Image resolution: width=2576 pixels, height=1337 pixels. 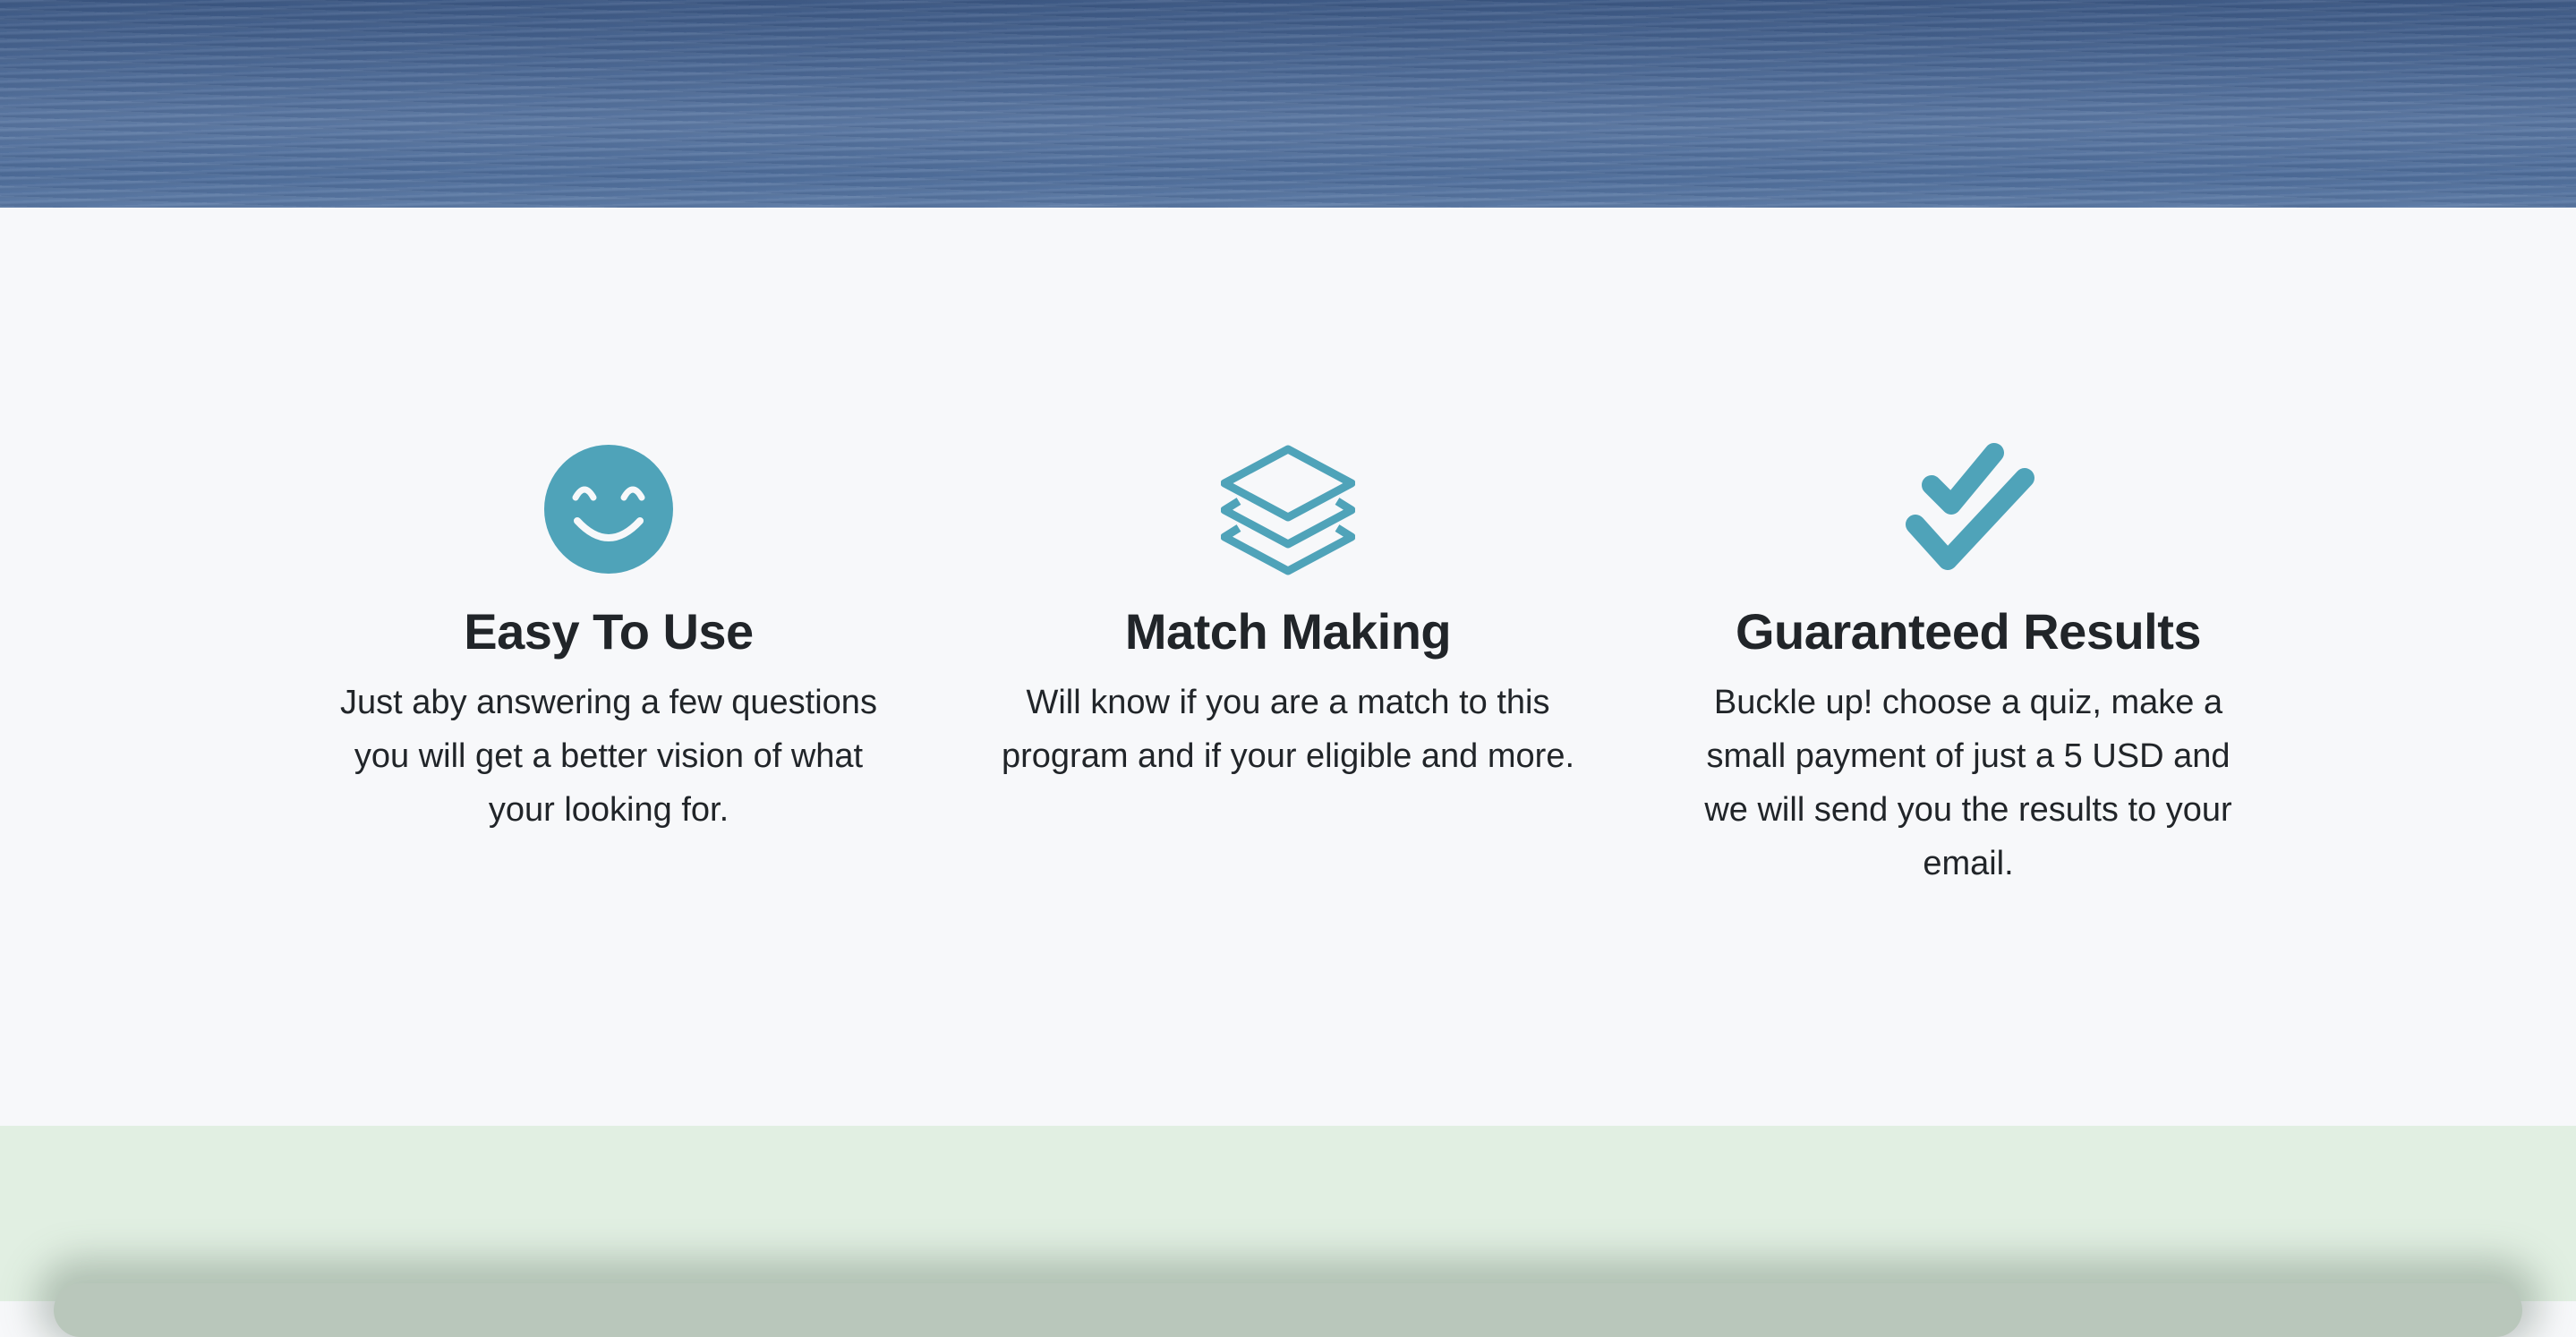 What do you see at coordinates (1288, 632) in the screenshot?
I see `feature-title: Match Making` at bounding box center [1288, 632].